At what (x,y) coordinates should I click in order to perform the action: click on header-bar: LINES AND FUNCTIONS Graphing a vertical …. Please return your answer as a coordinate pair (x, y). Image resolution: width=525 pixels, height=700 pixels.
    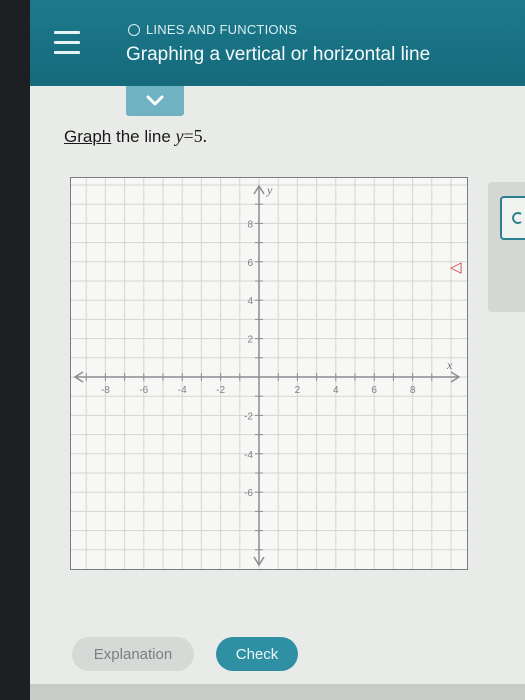
    Looking at the image, I should click on (277, 43).